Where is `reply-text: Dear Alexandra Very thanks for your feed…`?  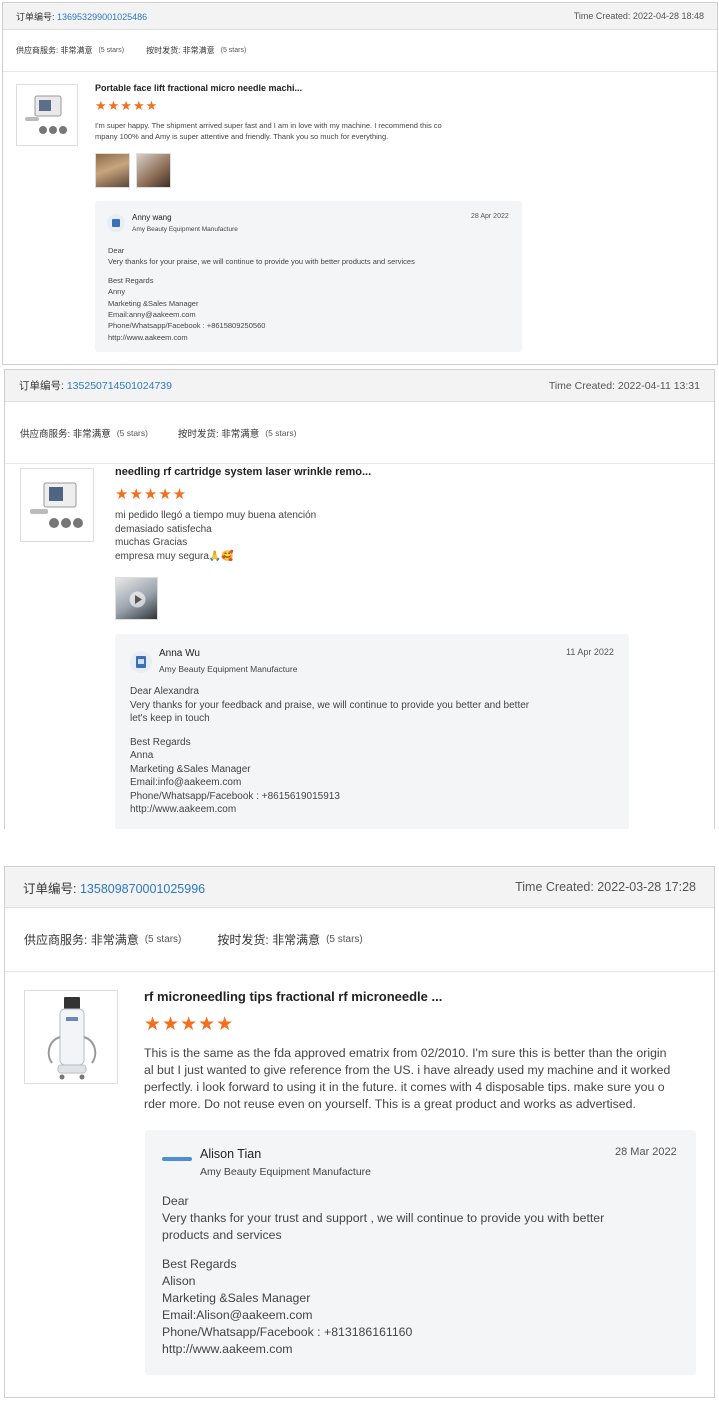
reply-text: Dear Alexandra Very thanks for your feed… is located at coordinates (329, 751).